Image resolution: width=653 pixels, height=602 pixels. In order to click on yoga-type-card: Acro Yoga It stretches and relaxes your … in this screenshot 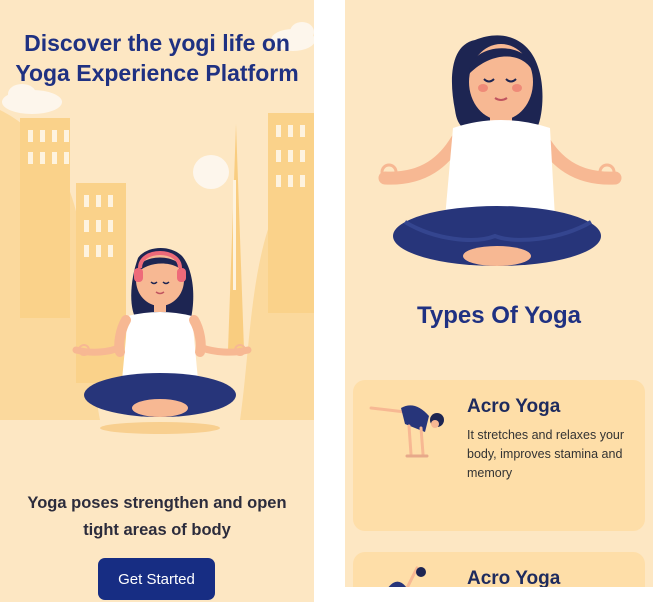, I will do `click(499, 455)`.